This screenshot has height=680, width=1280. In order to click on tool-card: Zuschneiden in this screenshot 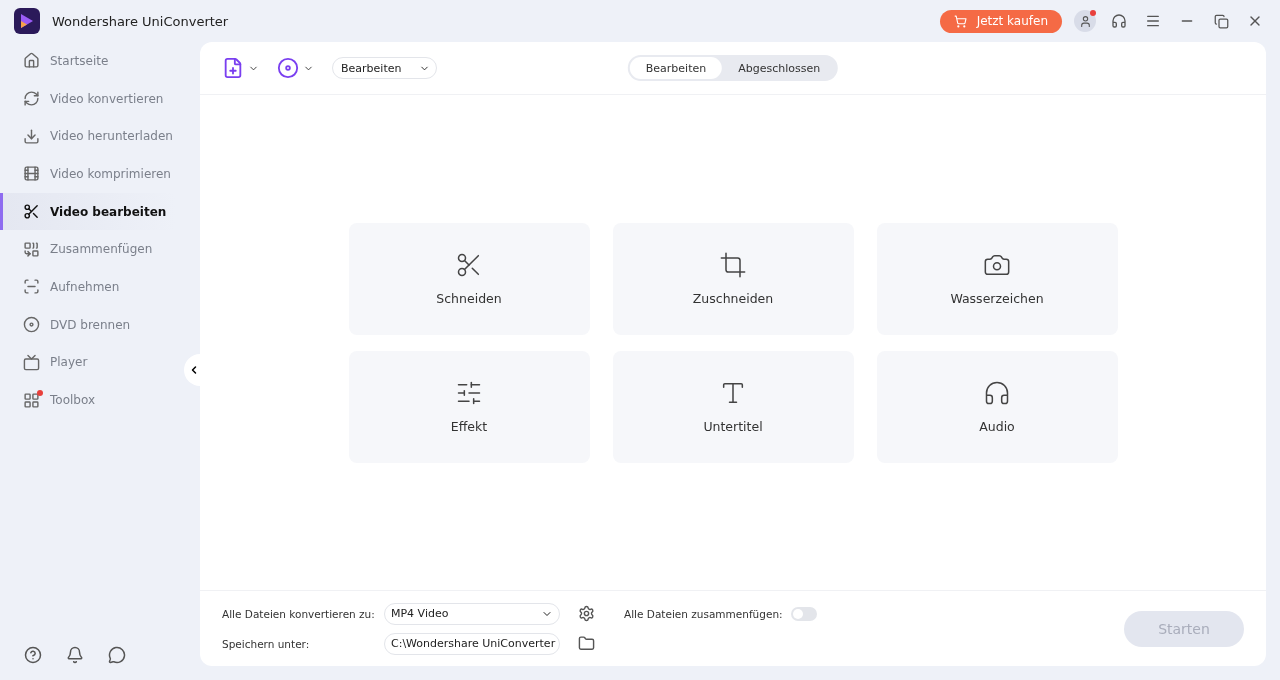, I will do `click(733, 278)`.